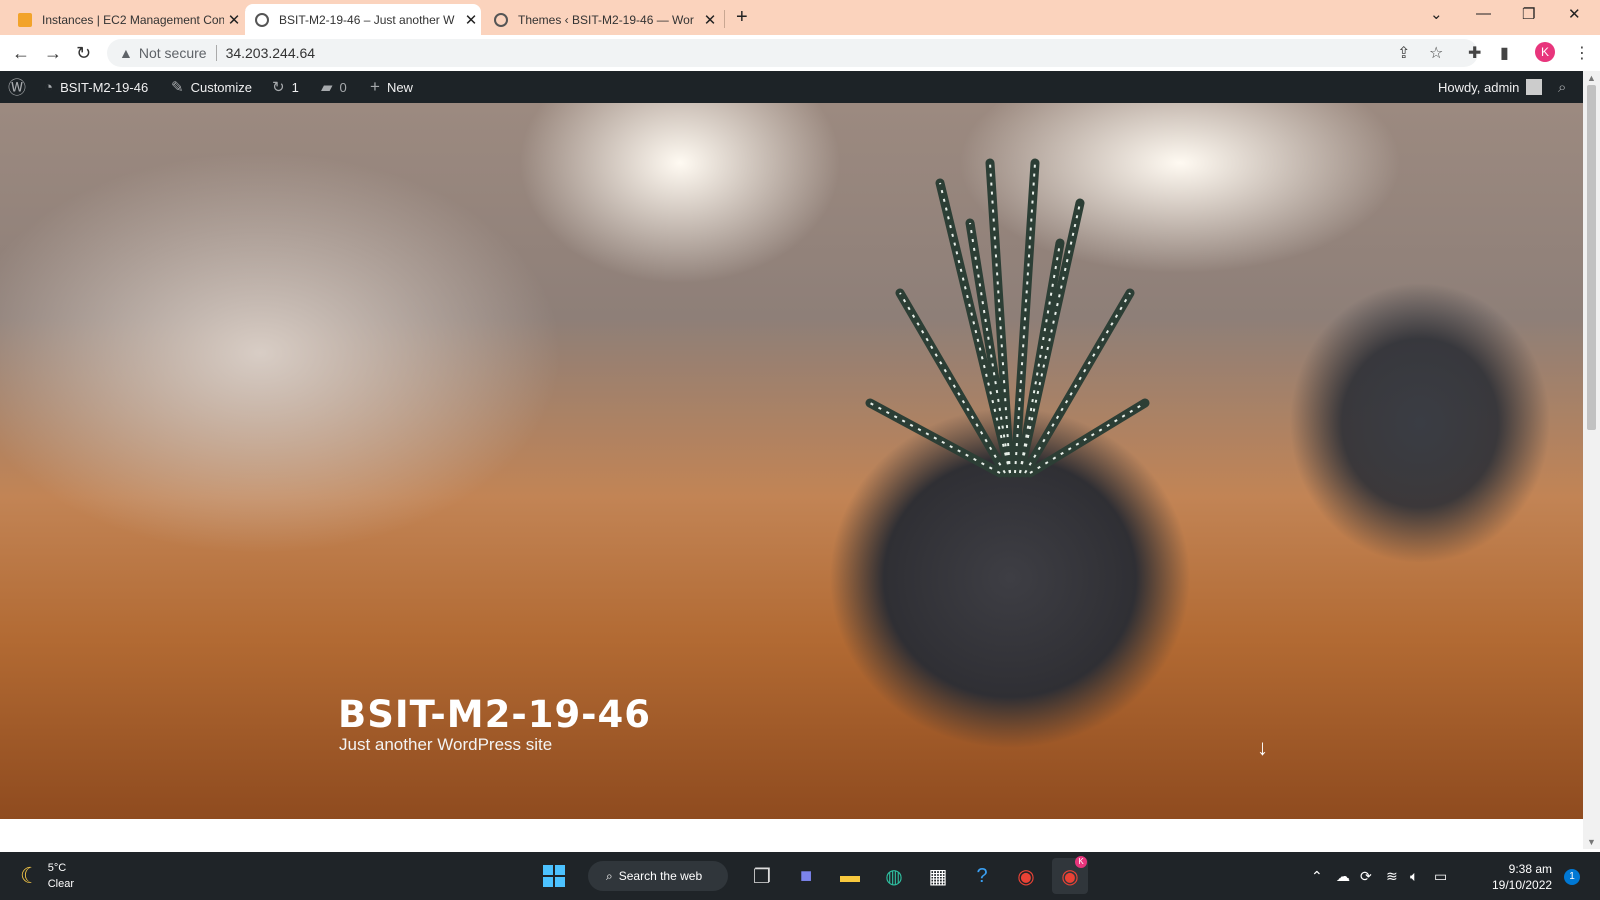 Image resolution: width=1600 pixels, height=900 pixels. Describe the element at coordinates (762, 876) in the screenshot. I see `task-view-icon: ❐` at that location.